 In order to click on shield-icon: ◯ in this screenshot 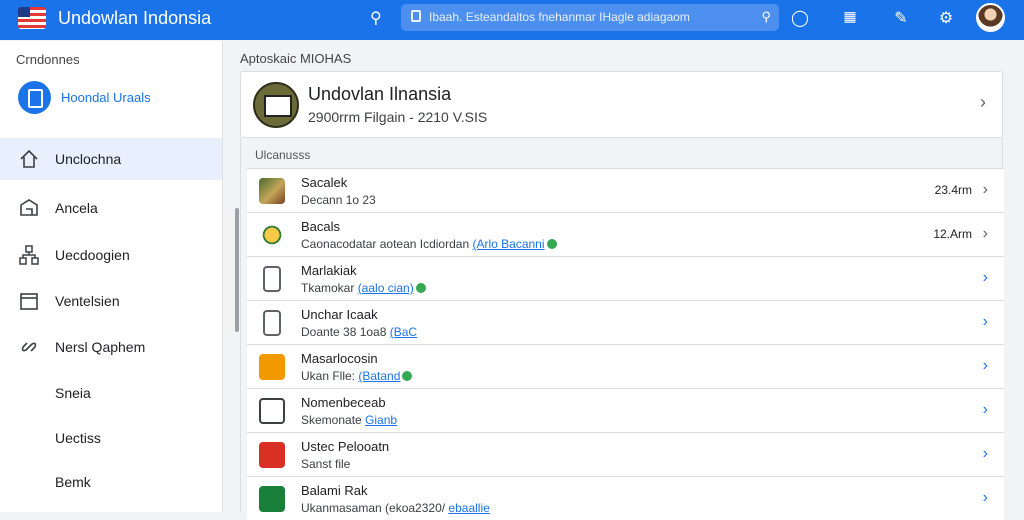, I will do `click(800, 18)`.